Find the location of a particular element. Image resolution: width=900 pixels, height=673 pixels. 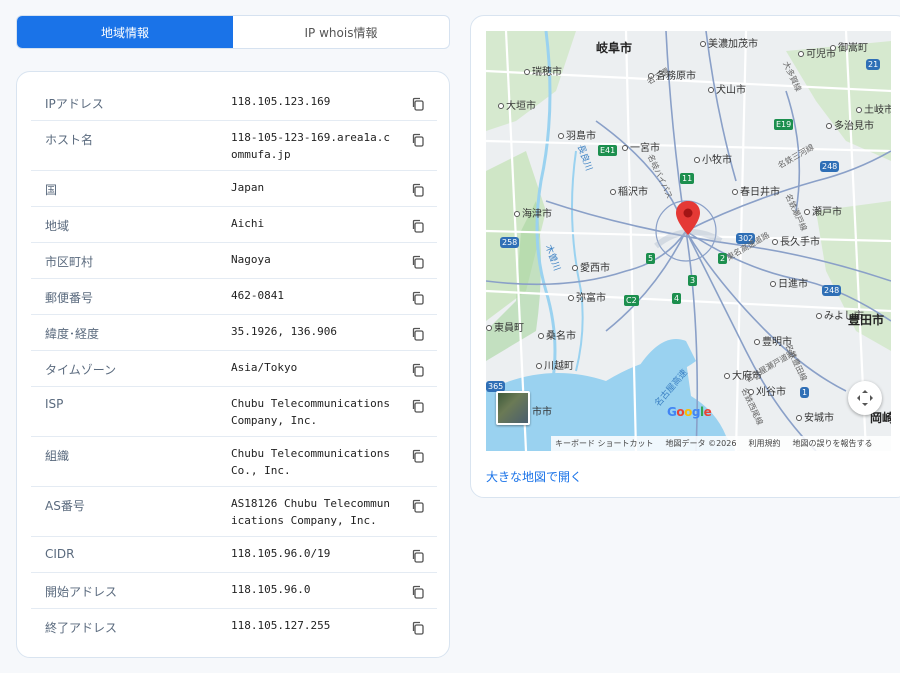

fullscreen-button is located at coordinates (865, 398).